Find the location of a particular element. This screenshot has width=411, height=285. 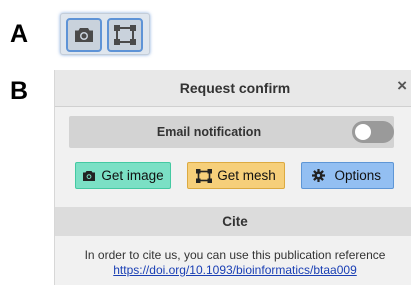

dialog-title: Request confirm is located at coordinates (235, 88).